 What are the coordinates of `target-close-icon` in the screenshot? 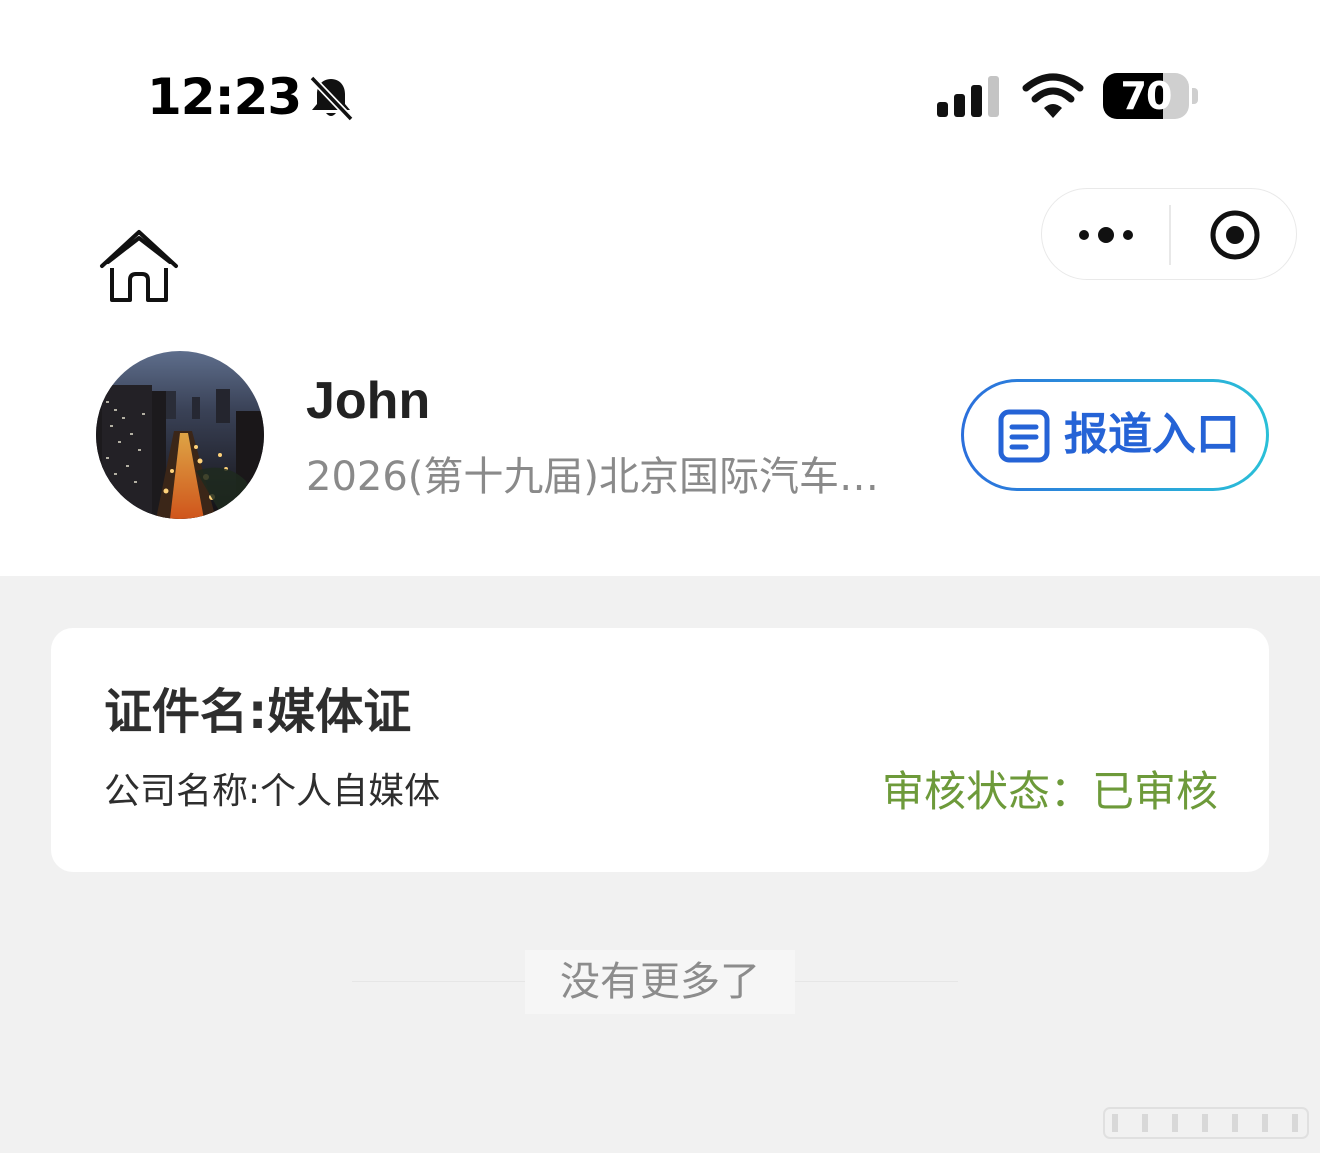 It's located at (1235, 235).